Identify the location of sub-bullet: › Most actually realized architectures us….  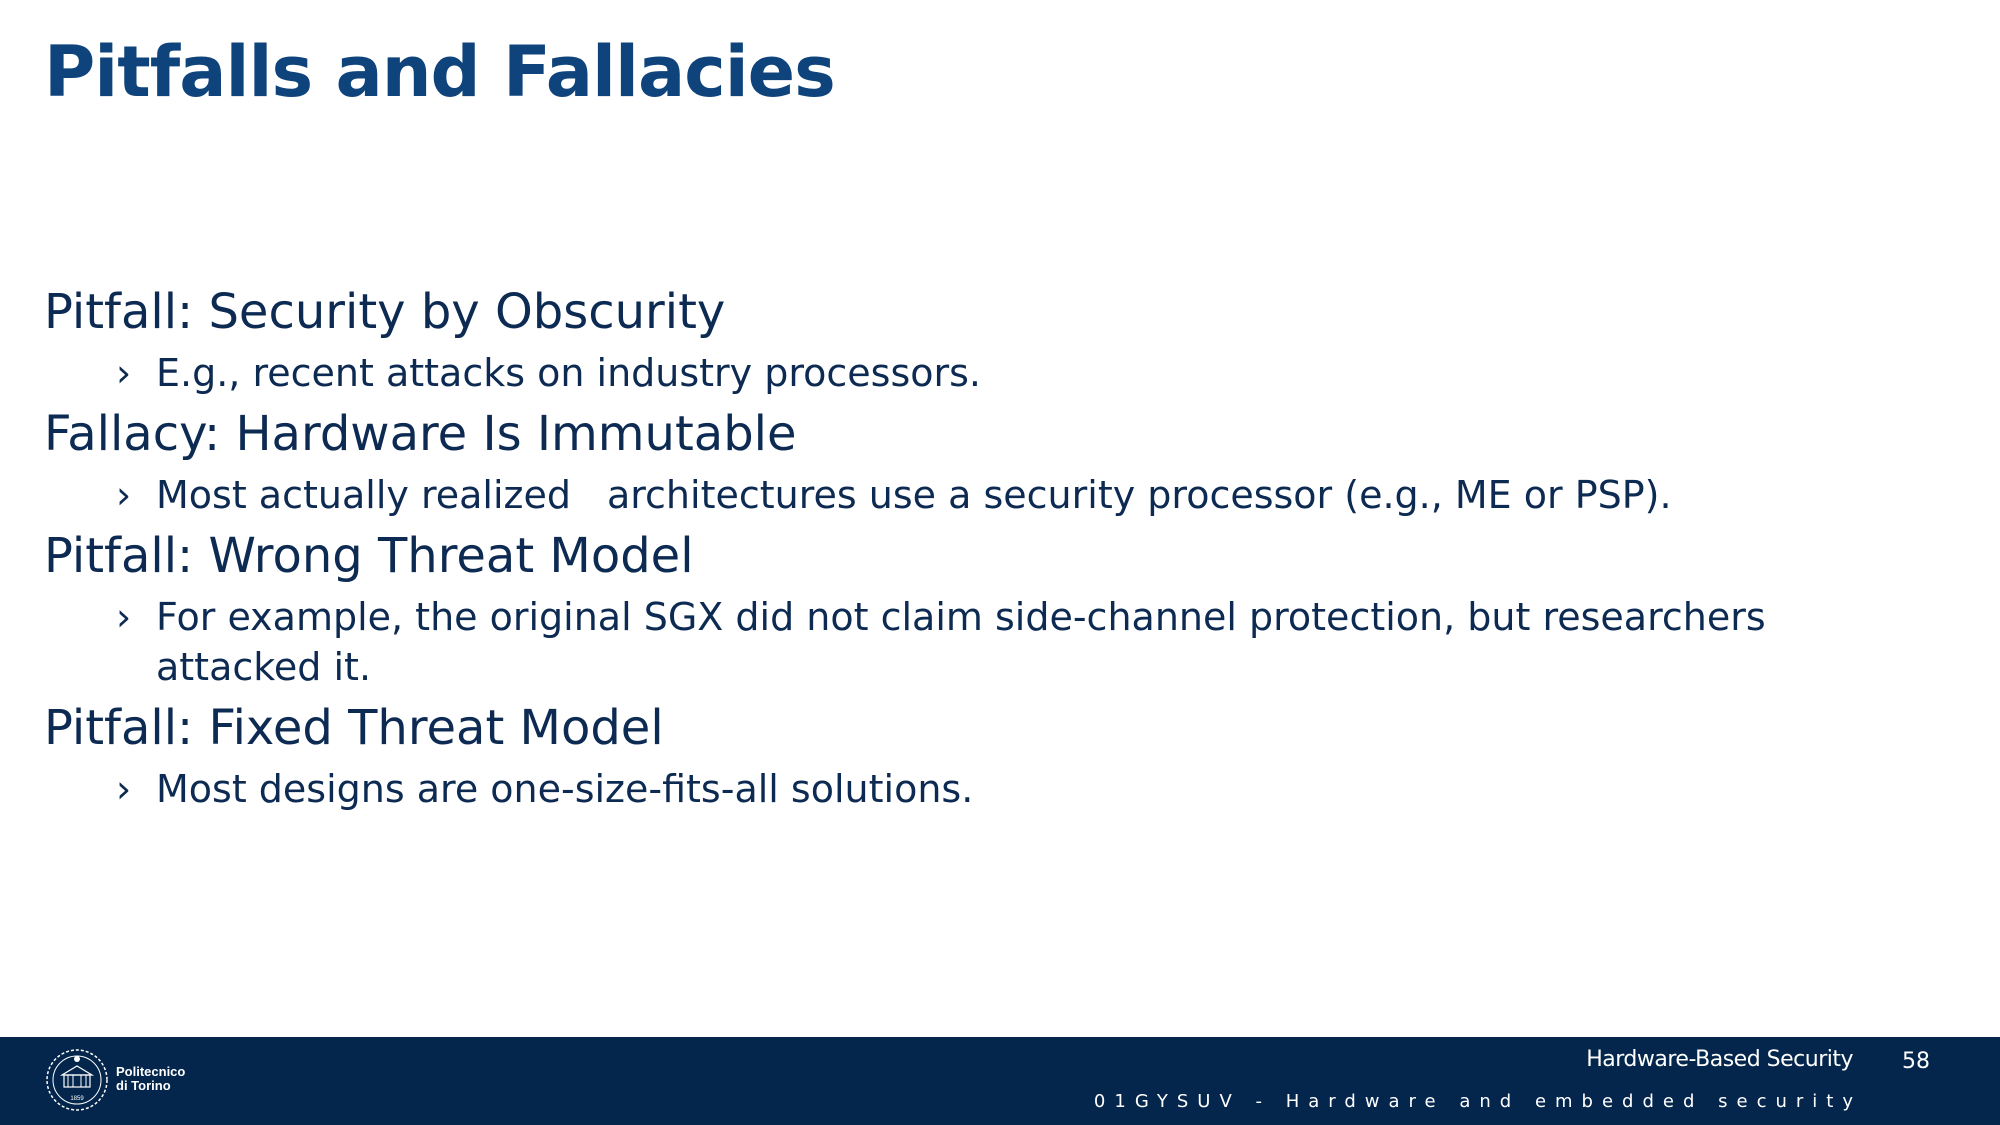
(994, 495).